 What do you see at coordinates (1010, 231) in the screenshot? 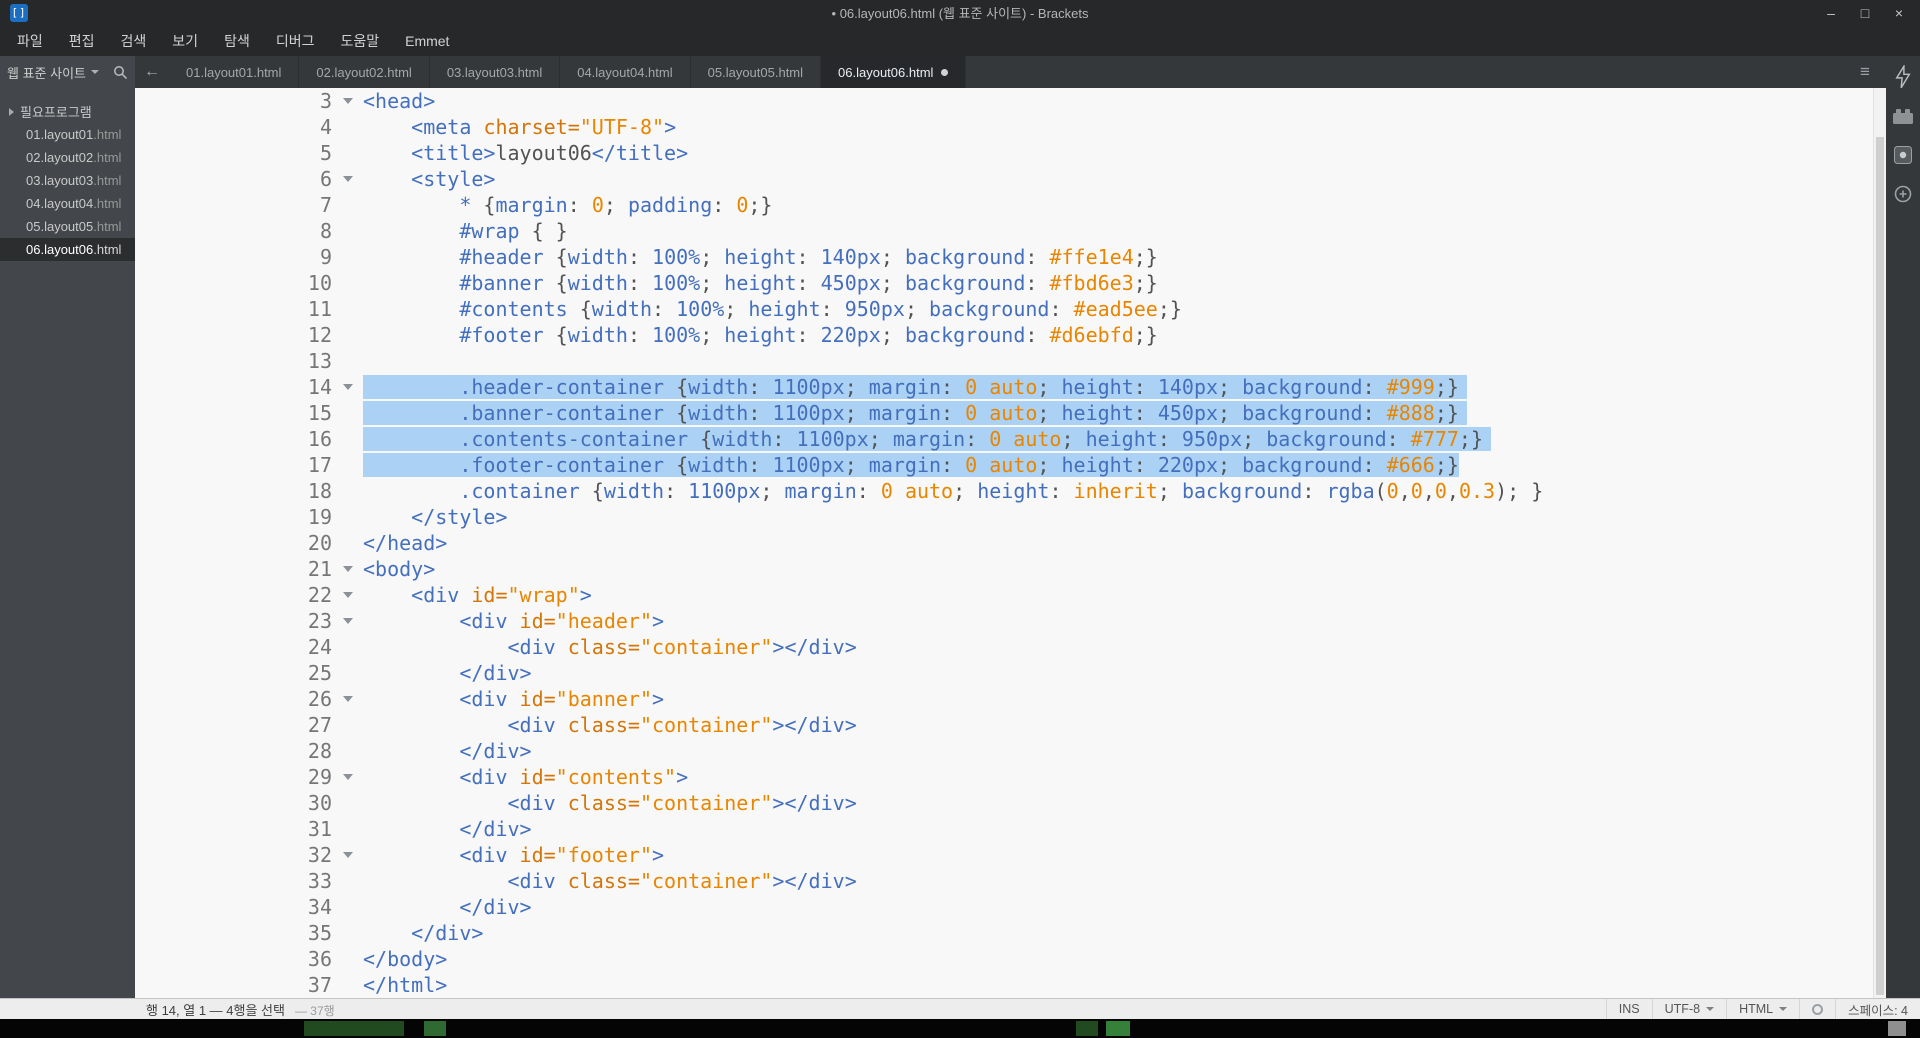
I see `code-line-8: 8 #wrap { }` at bounding box center [1010, 231].